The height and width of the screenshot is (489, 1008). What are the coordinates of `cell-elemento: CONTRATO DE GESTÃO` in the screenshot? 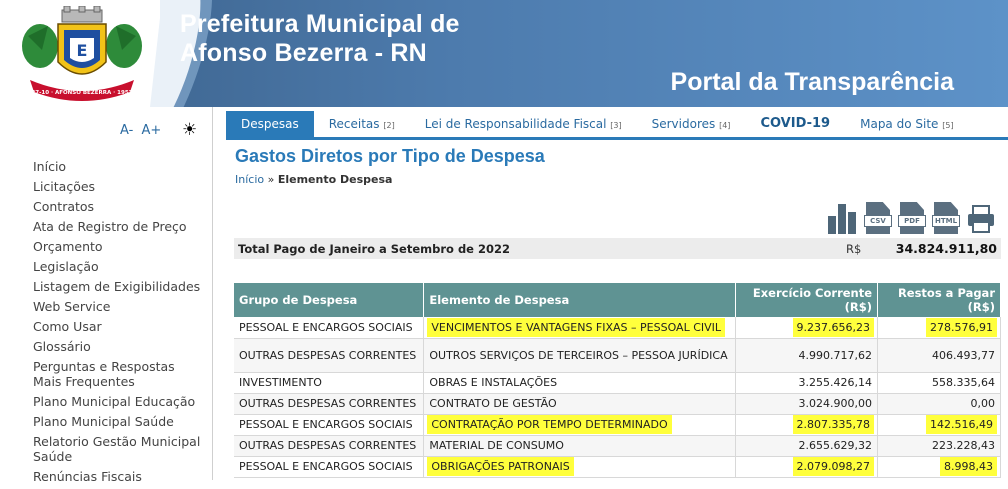 It's located at (580, 404).